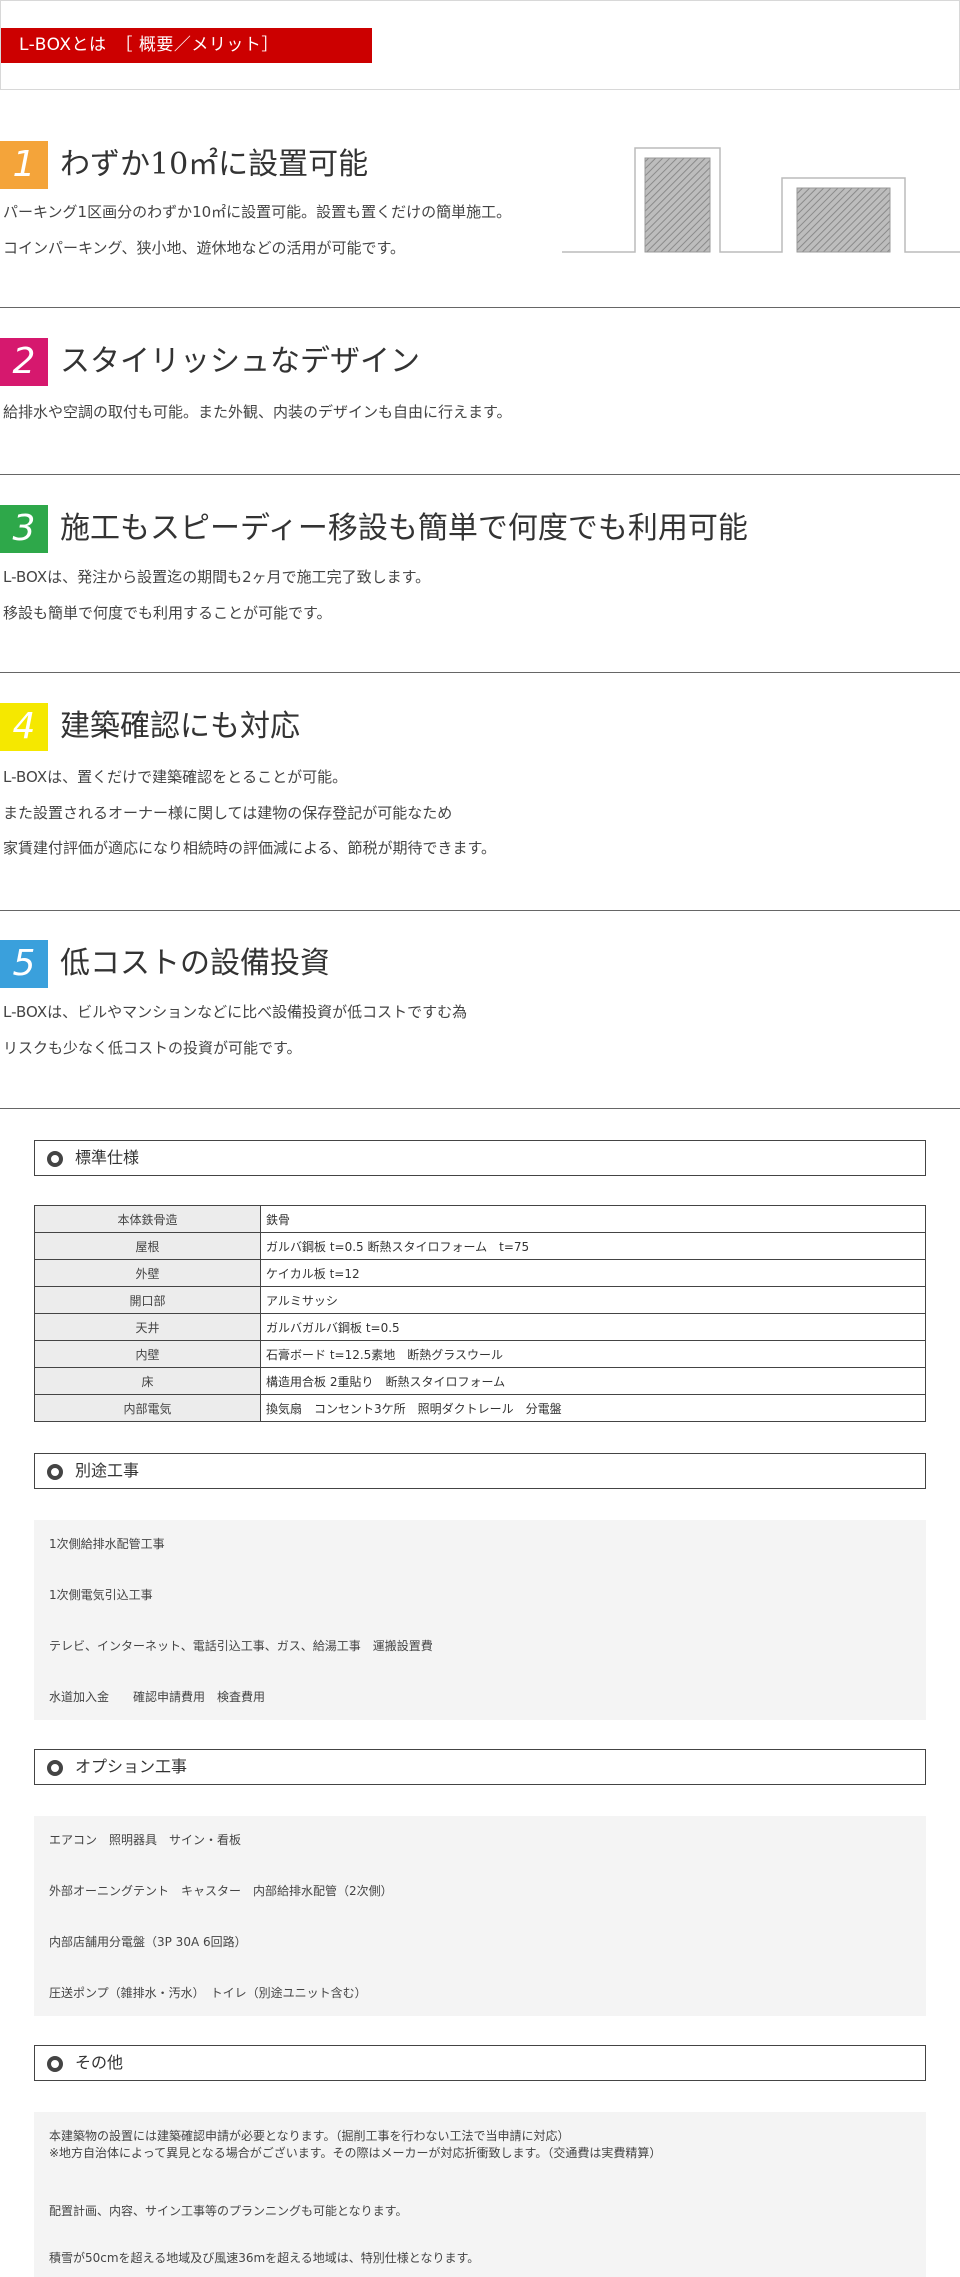 This screenshot has height=2277, width=960. What do you see at coordinates (145, 1840) in the screenshot?
I see `list-item: エアコン 照明器具 サイン・看板` at bounding box center [145, 1840].